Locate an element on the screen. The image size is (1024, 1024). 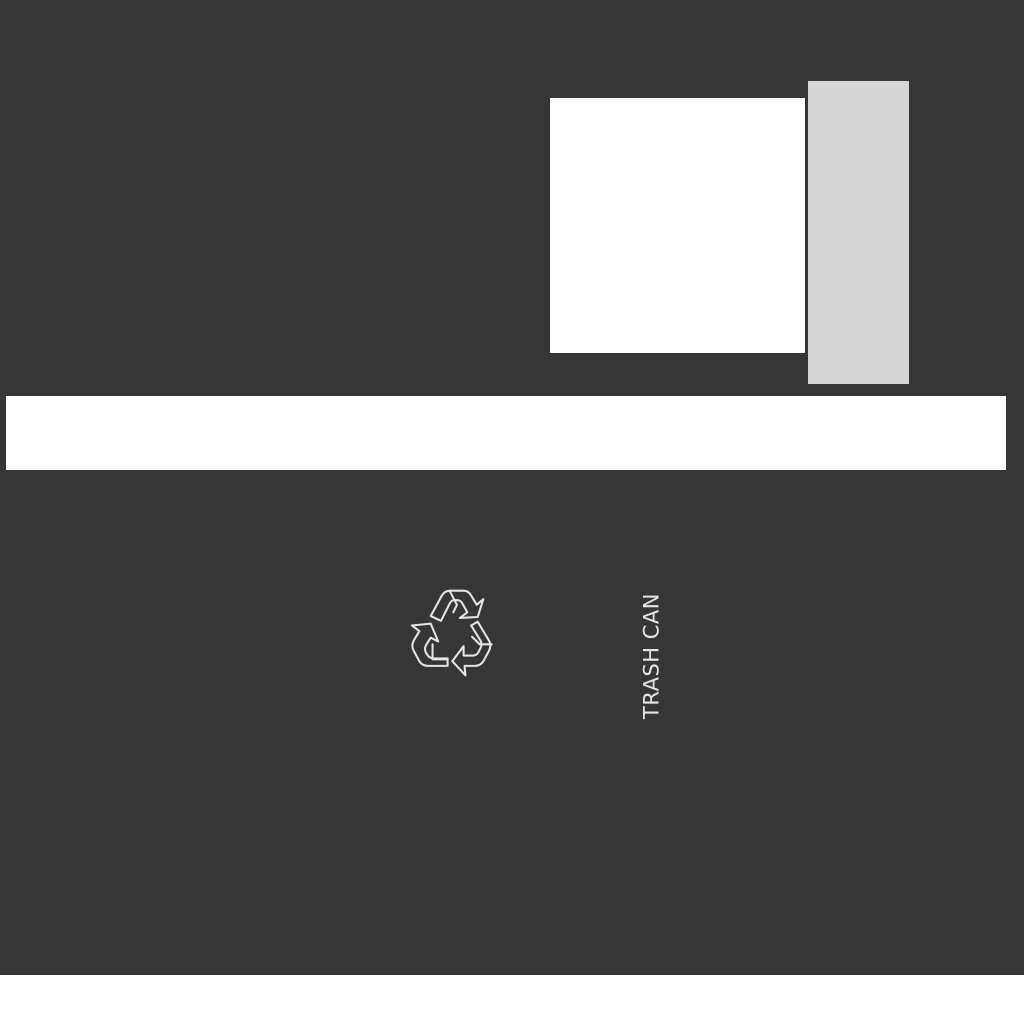
white-horizontal-bar is located at coordinates (506, 433).